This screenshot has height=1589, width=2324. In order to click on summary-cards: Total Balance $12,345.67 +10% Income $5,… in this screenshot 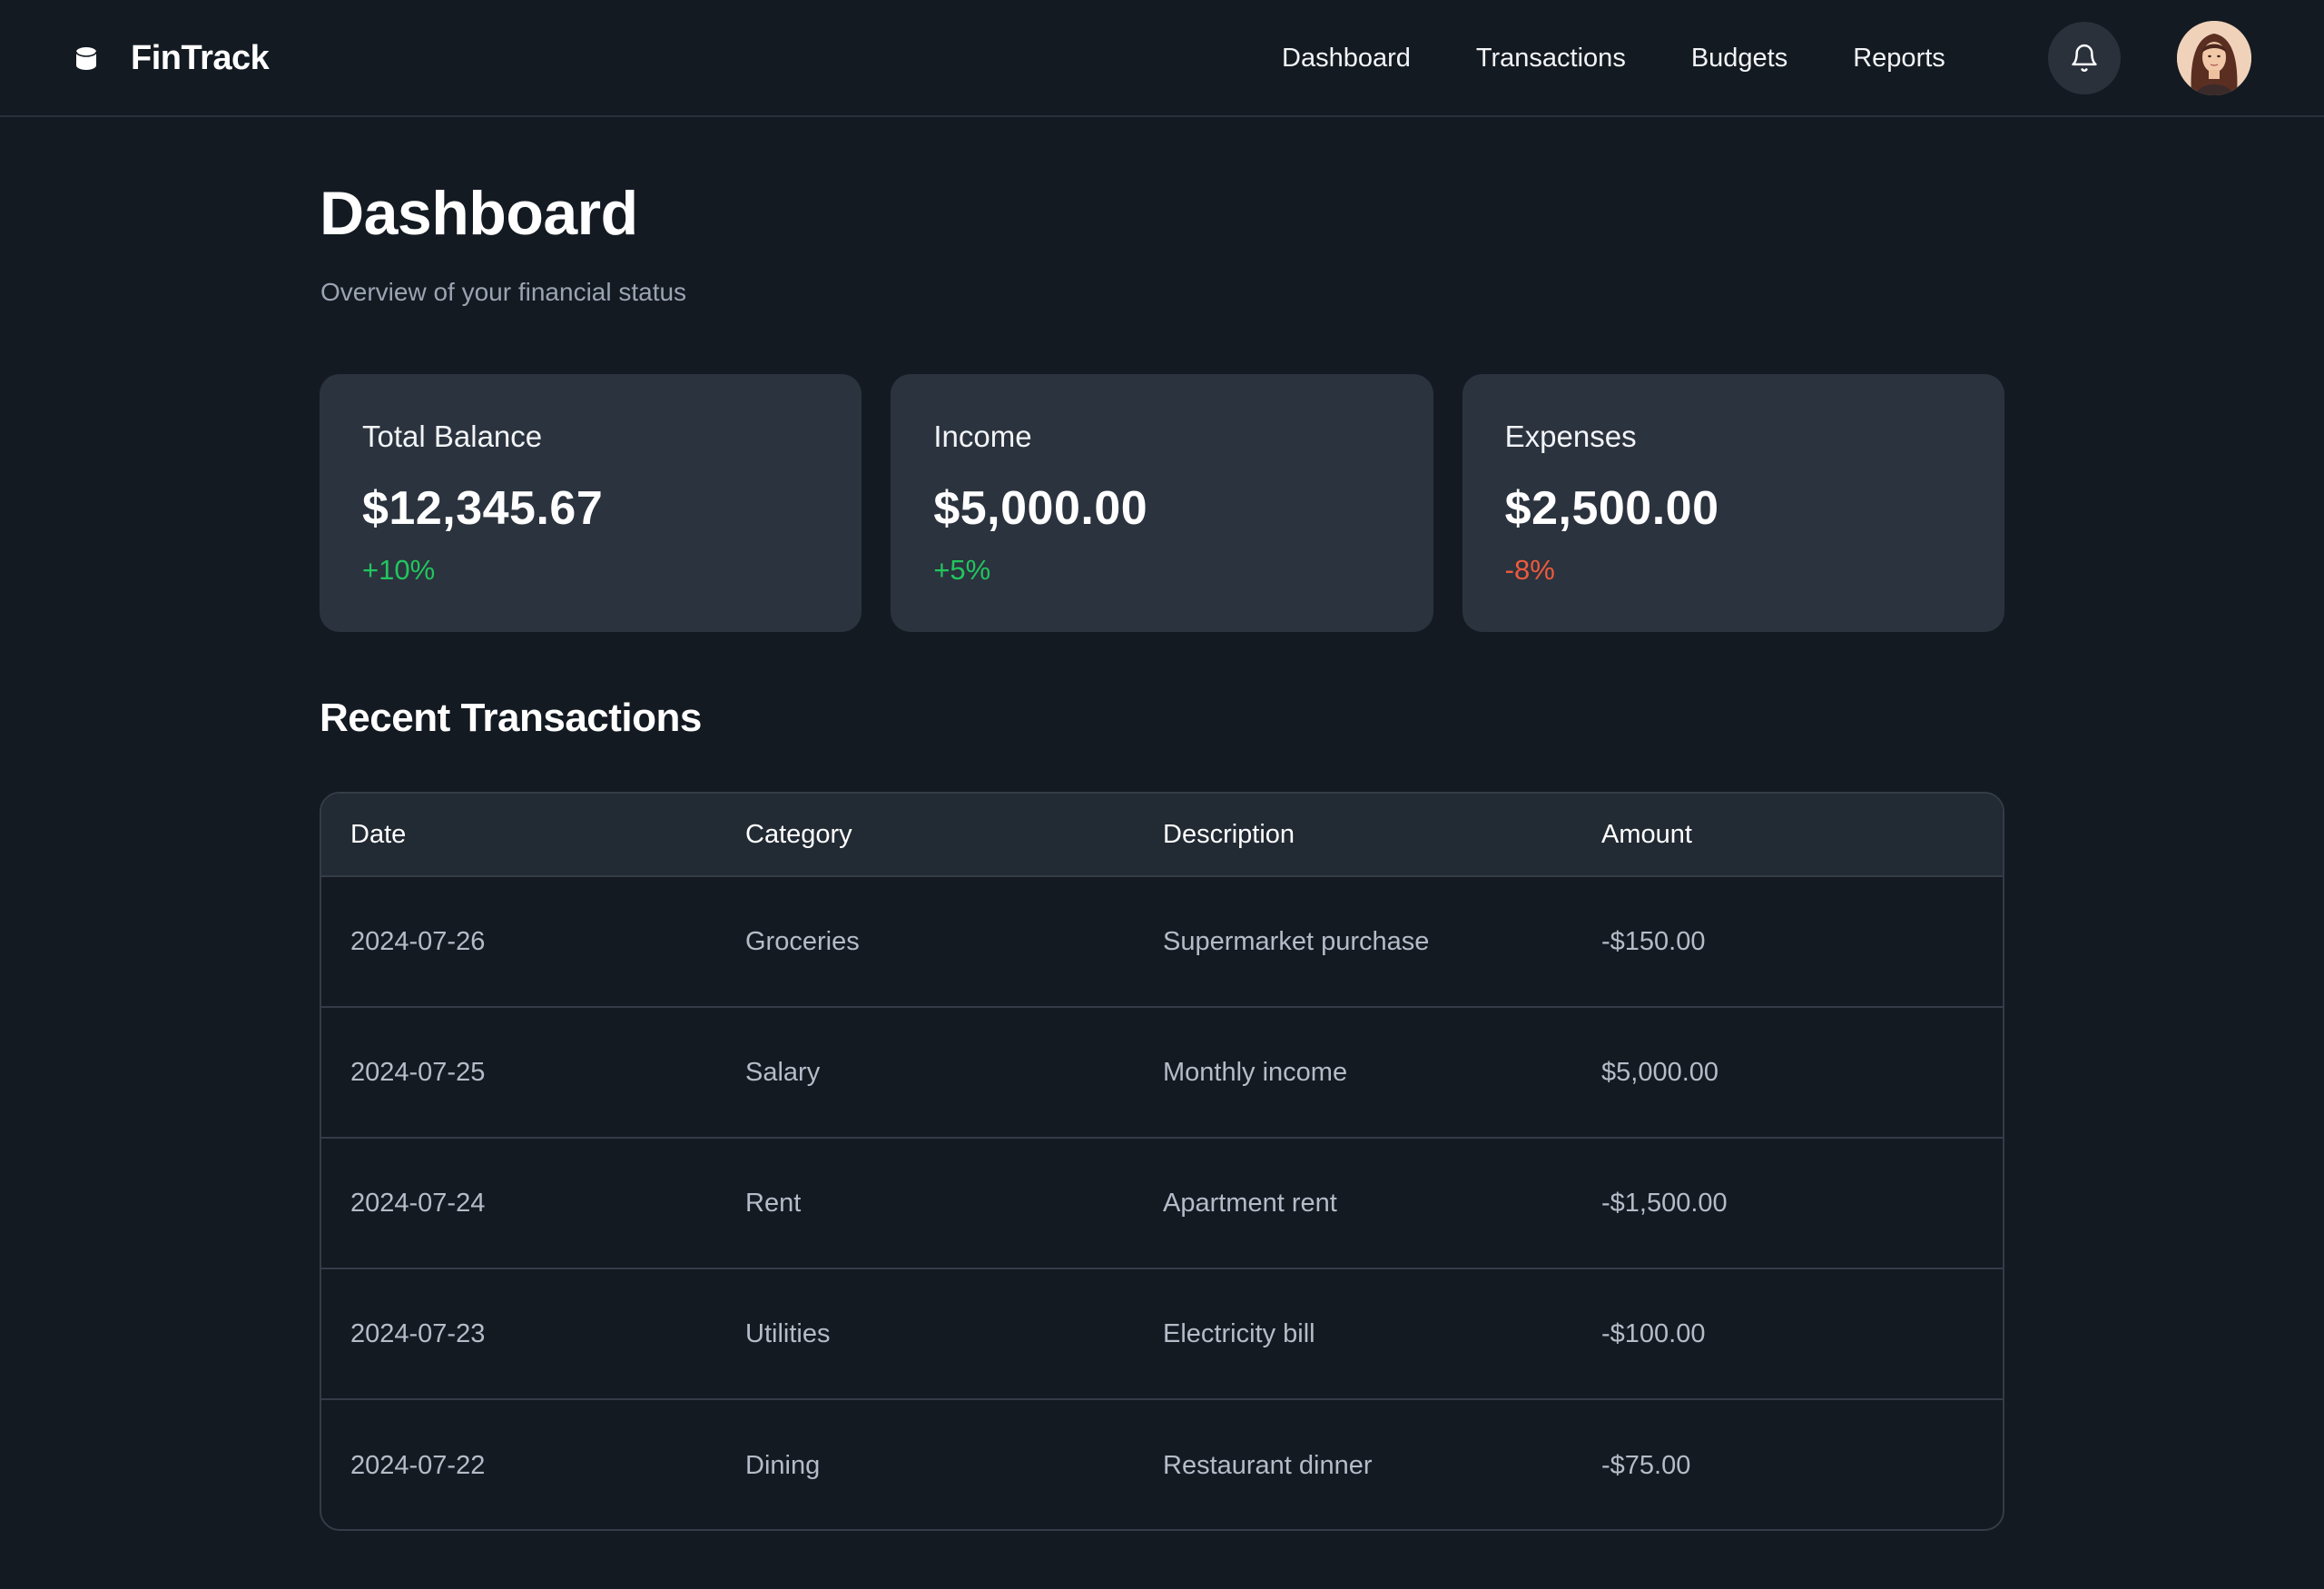, I will do `click(1162, 503)`.